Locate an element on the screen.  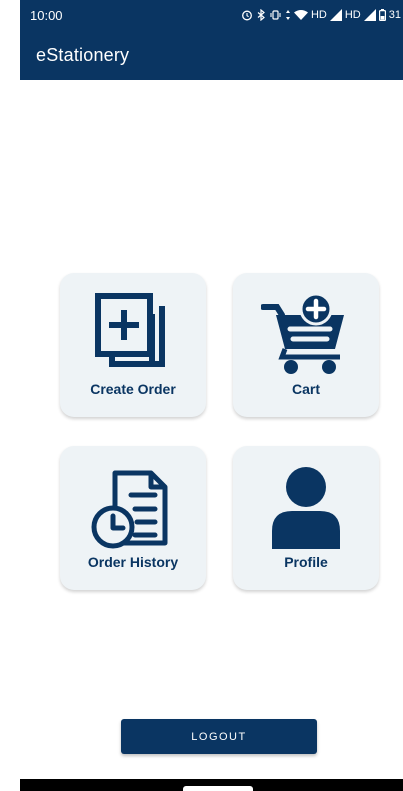
order-history-tile: Order History is located at coordinates (133, 518).